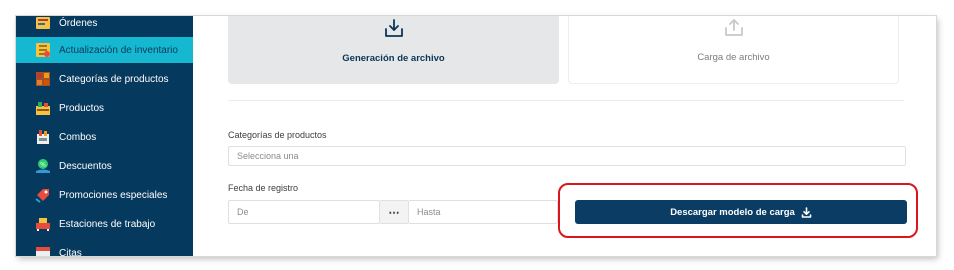 This screenshot has width=954, height=270. I want to click on category-field-label: Categorías de productos, so click(277, 135).